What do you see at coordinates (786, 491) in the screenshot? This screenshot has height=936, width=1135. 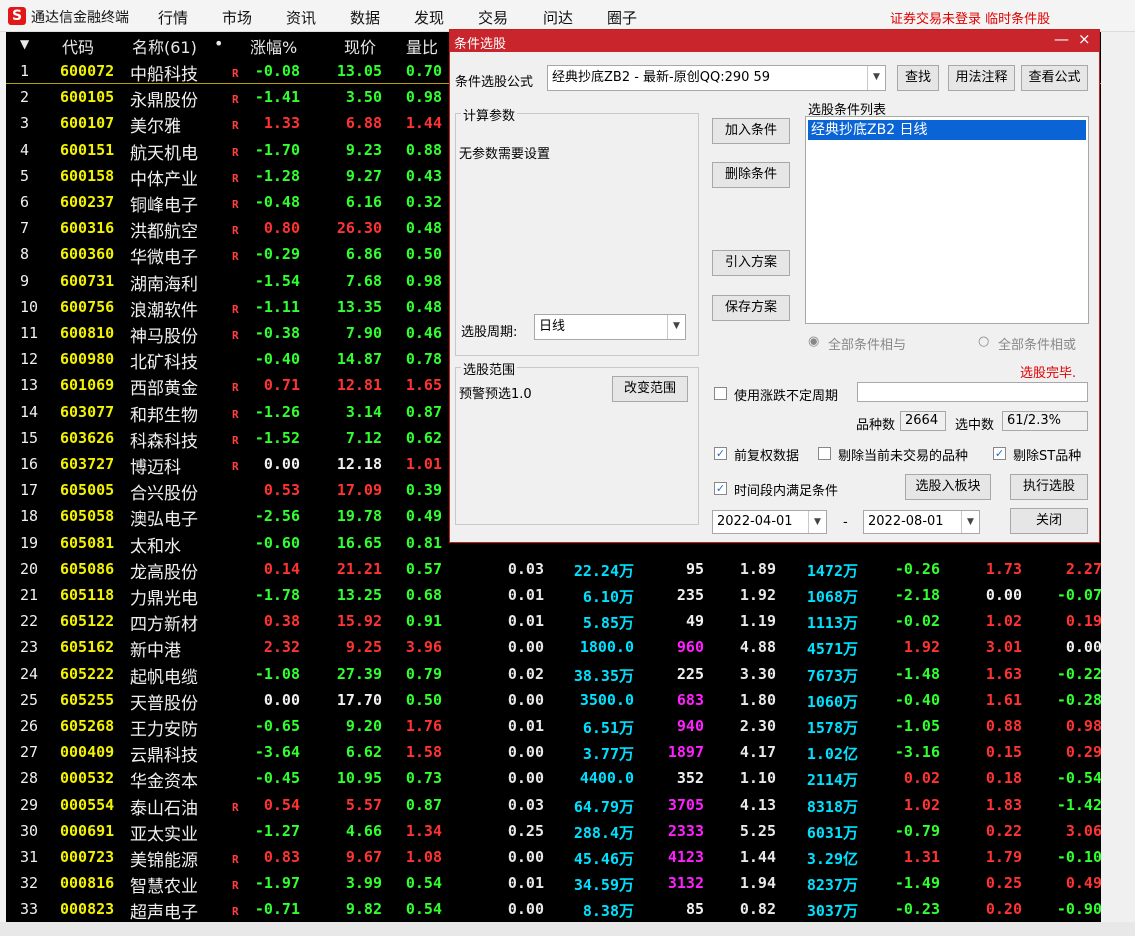 I see `timerange-label: 时间段内满足条件` at bounding box center [786, 491].